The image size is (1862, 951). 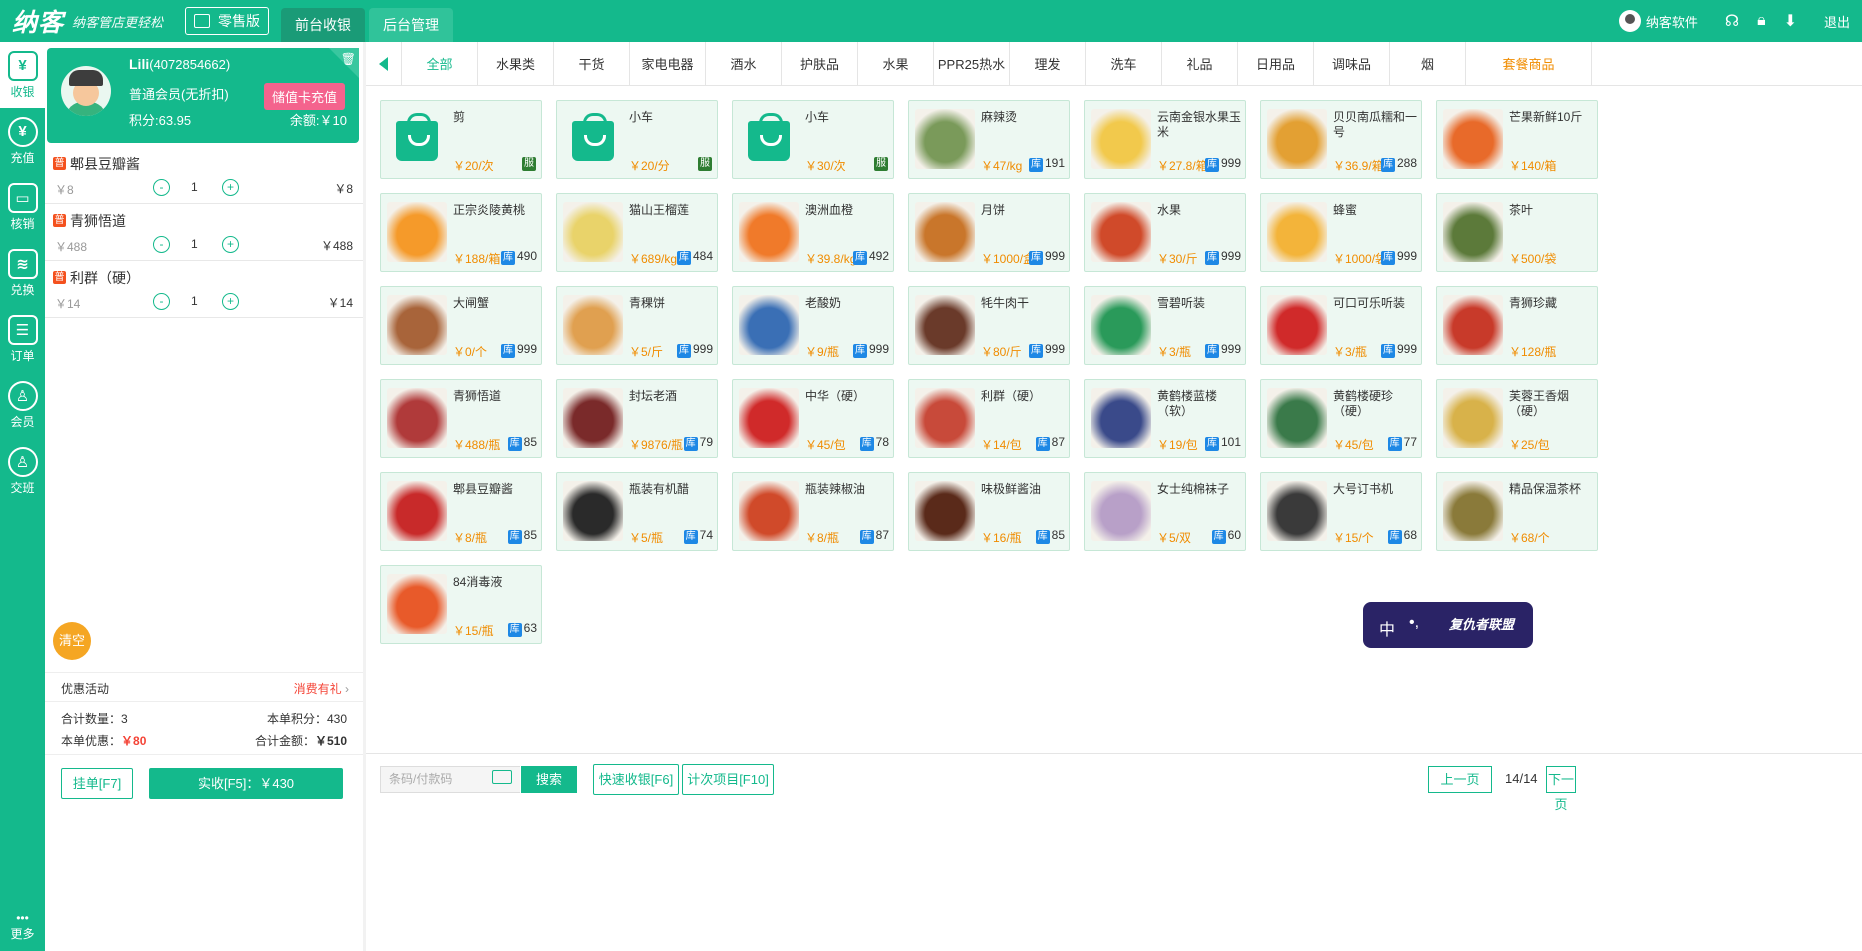 I want to click on product-card: 月饼 ￥1000/盒库 999, so click(x=989, y=232).